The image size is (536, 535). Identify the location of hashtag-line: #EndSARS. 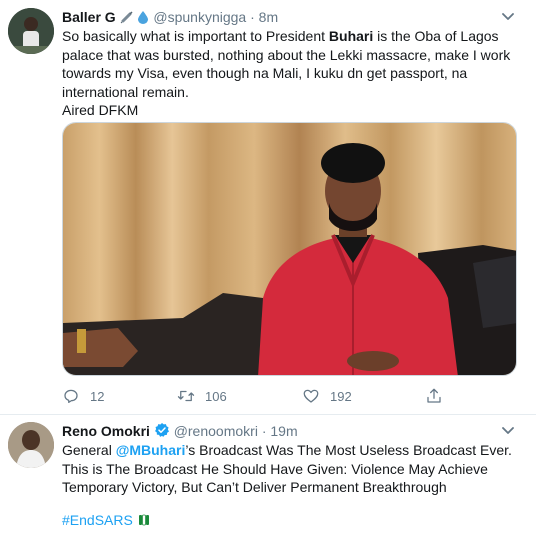
(106, 521).